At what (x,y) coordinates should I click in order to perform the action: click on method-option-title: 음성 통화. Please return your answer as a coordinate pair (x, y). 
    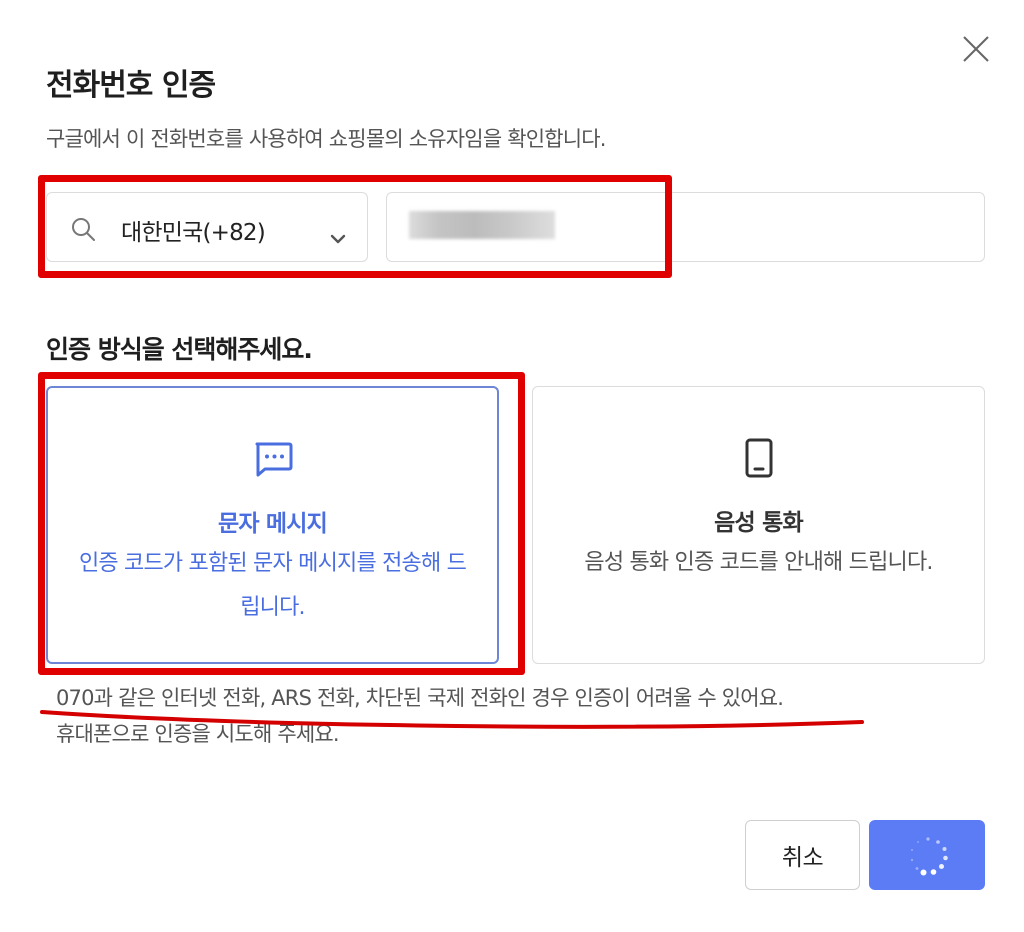
    Looking at the image, I should click on (758, 523).